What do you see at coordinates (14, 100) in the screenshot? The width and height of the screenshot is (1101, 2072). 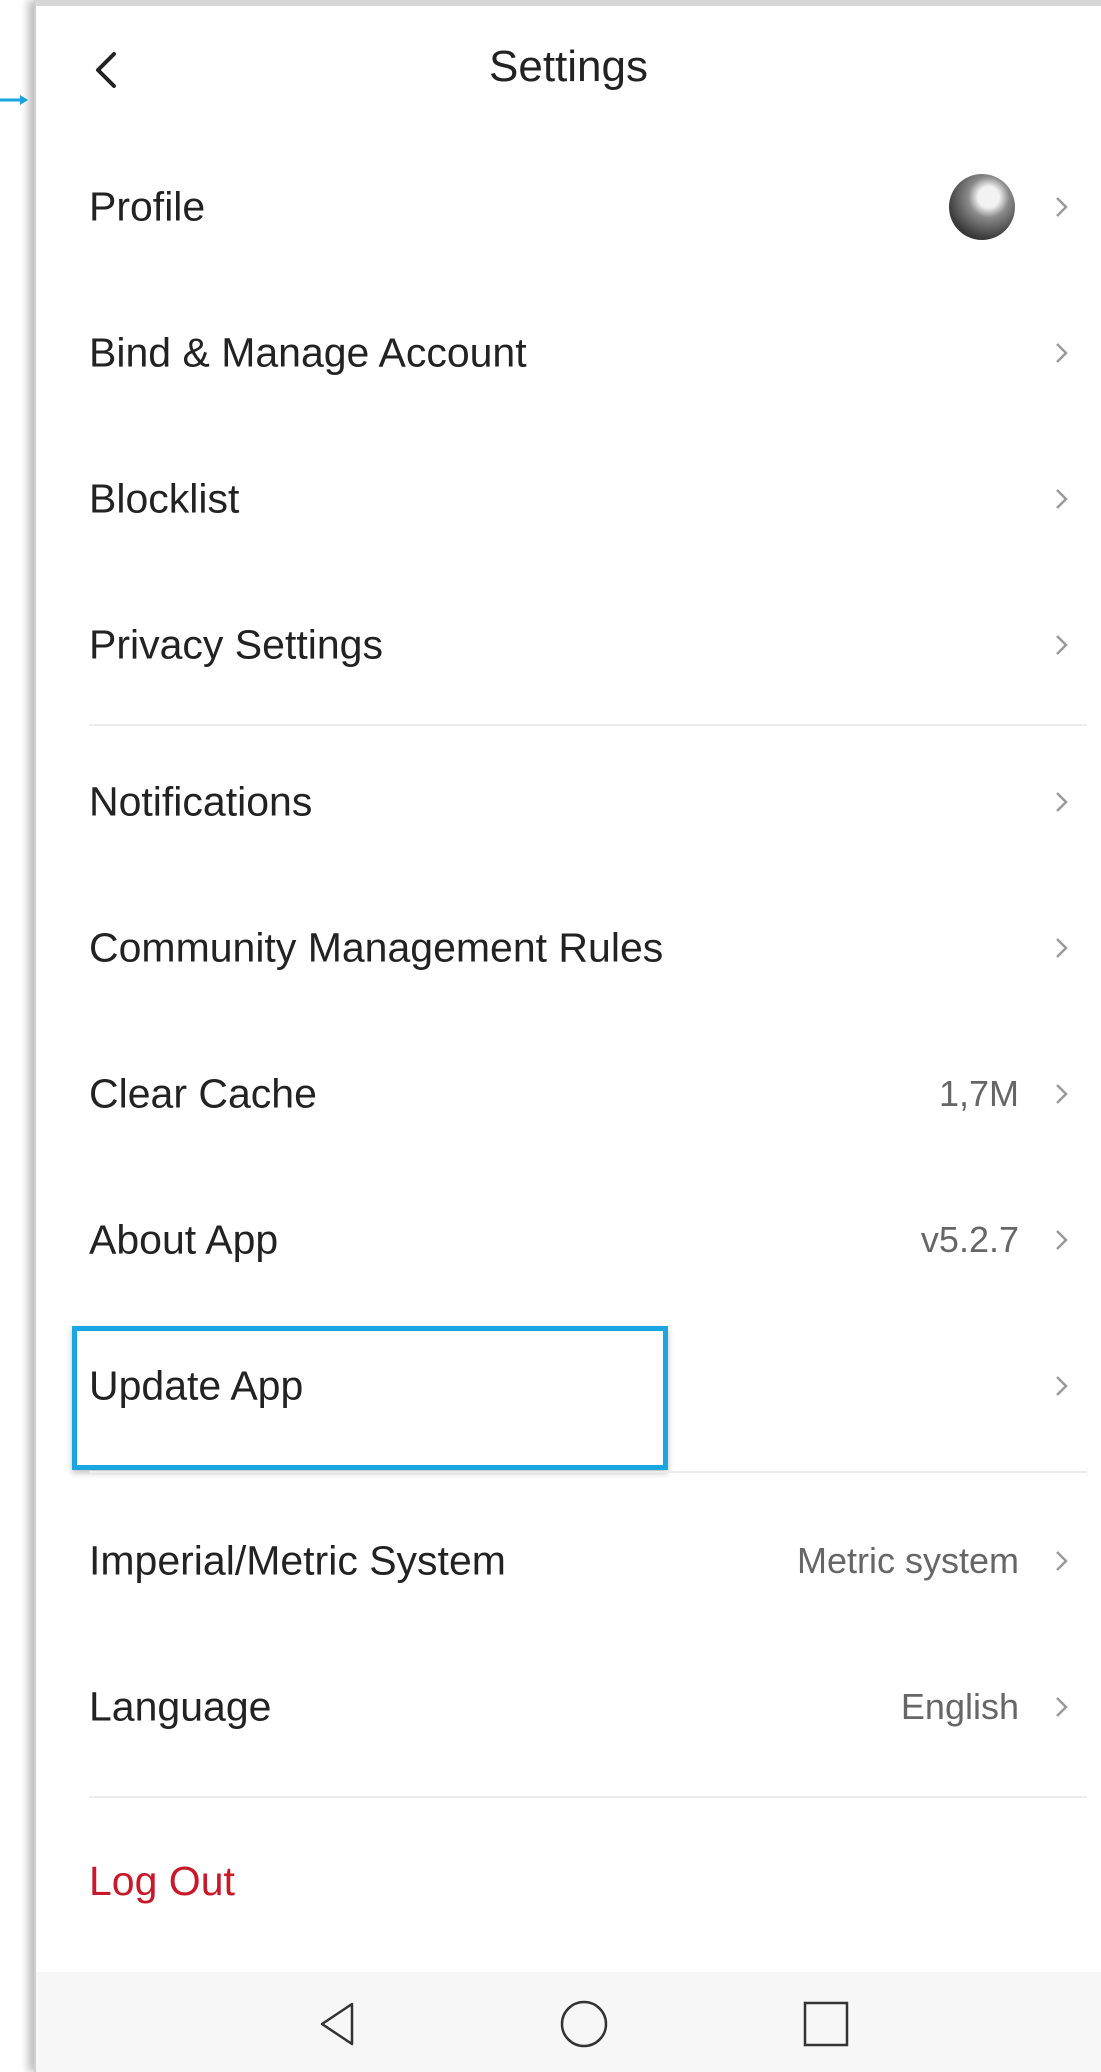 I see `pointer-arrow-icon` at bounding box center [14, 100].